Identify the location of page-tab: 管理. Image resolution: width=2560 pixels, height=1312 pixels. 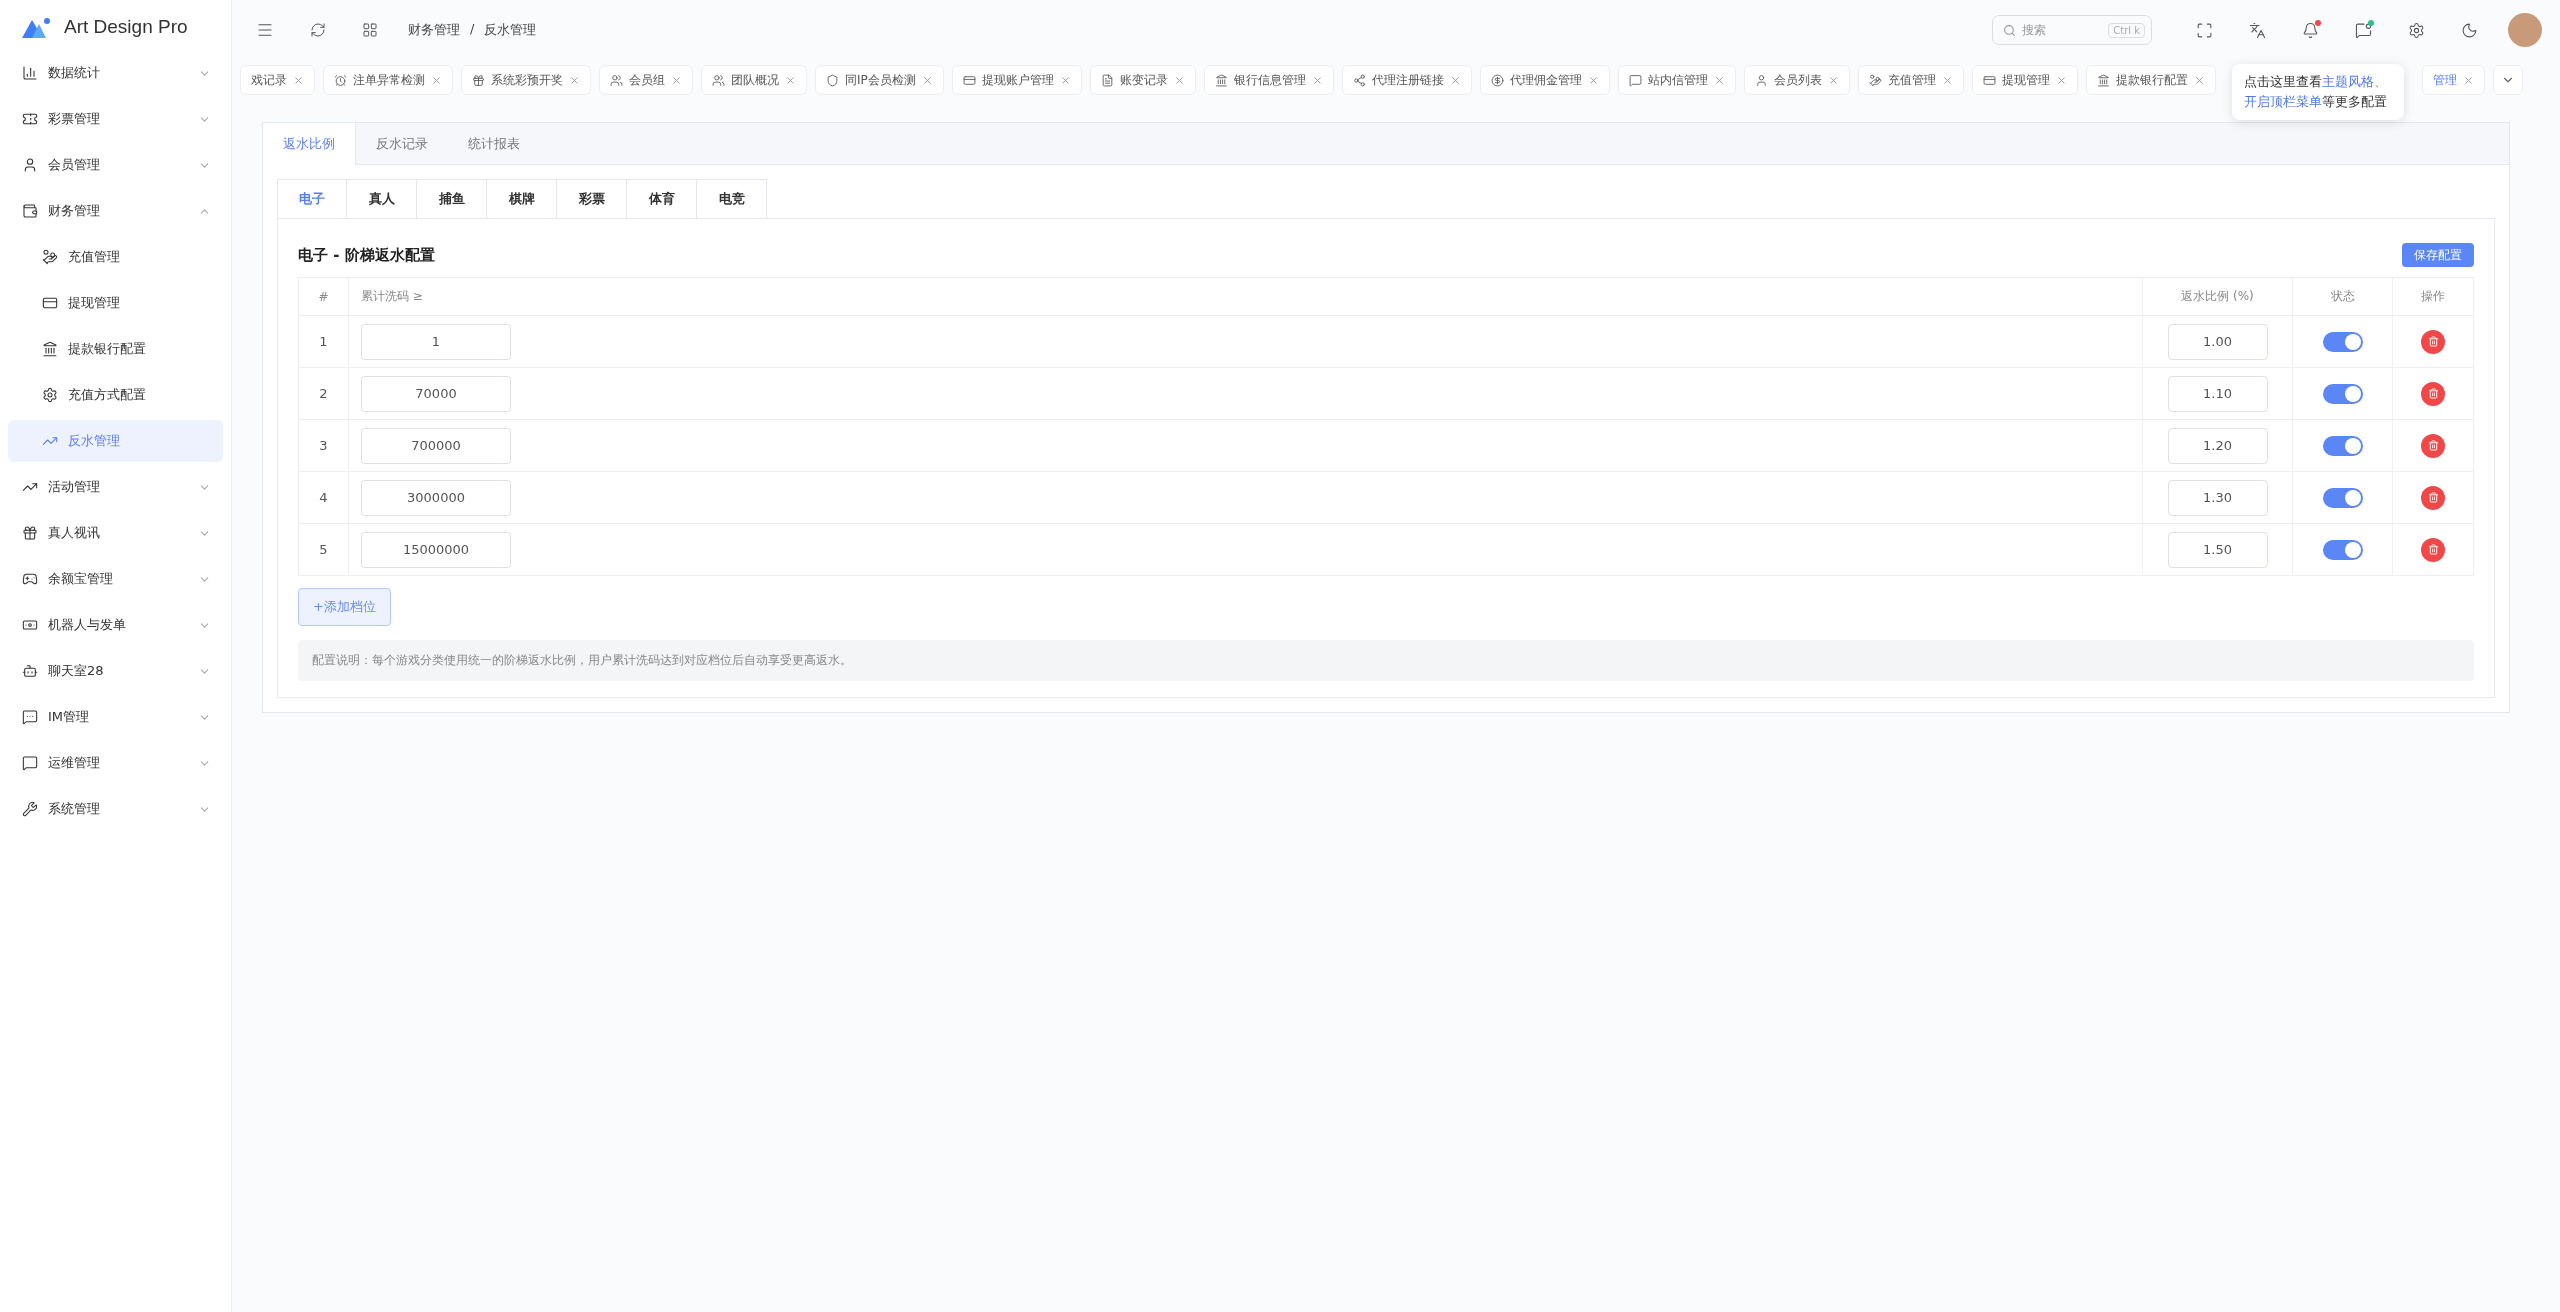
(2453, 80).